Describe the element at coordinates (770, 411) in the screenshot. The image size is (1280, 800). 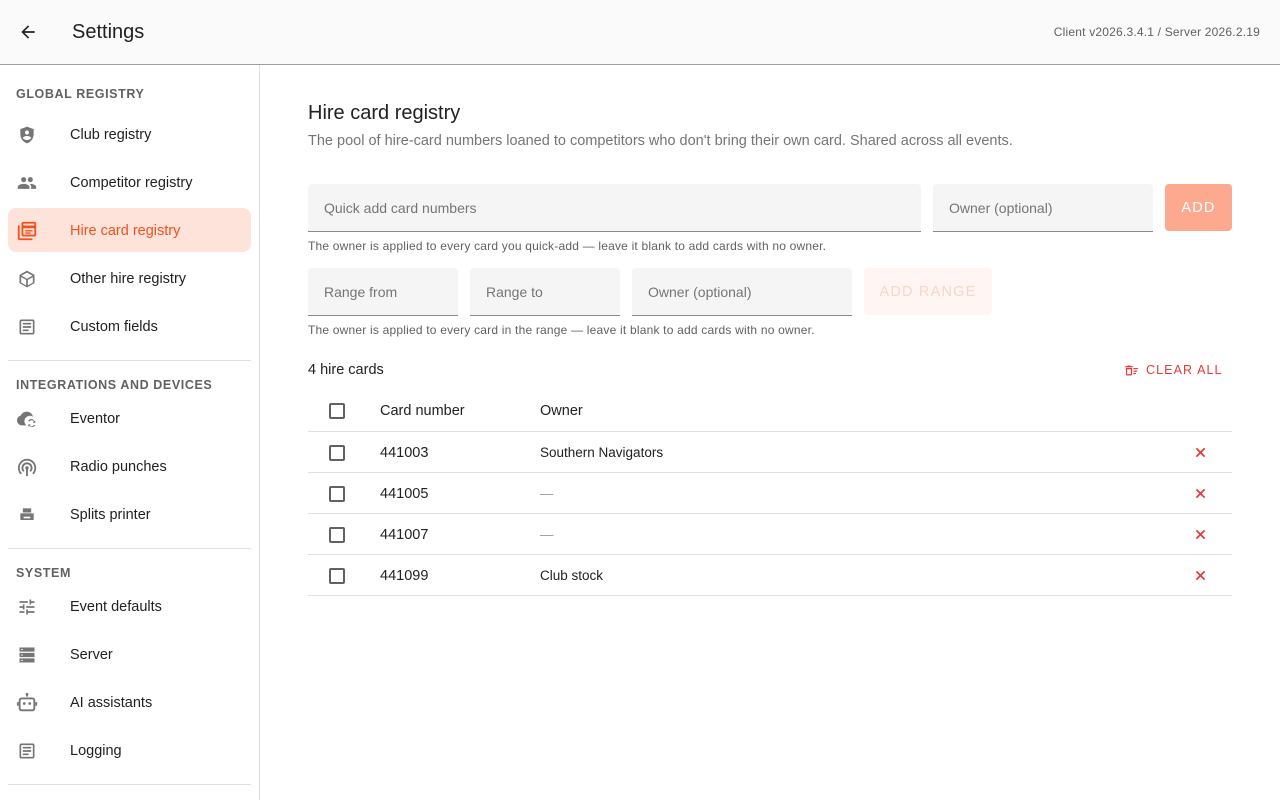
I see `table-header-row: Card number Owner` at that location.